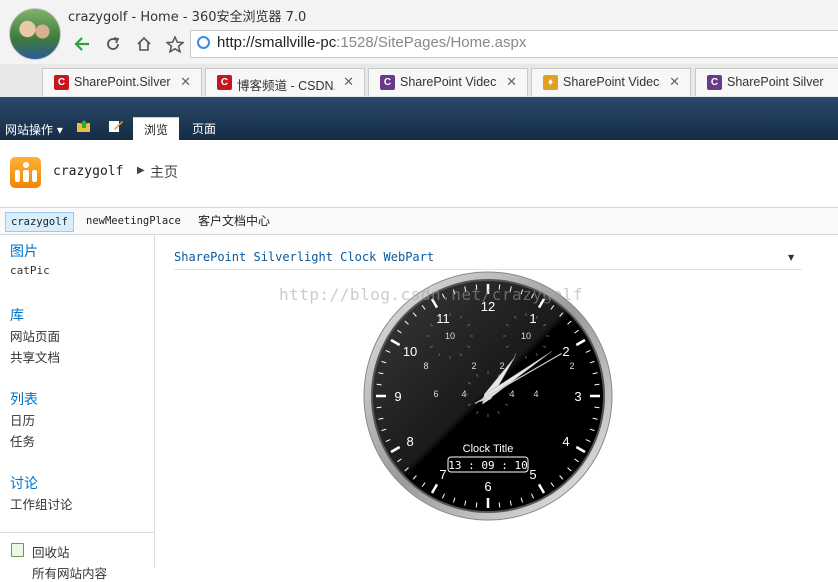 The image size is (838, 582). Describe the element at coordinates (25, 172) in the screenshot. I see `site-logo` at that location.